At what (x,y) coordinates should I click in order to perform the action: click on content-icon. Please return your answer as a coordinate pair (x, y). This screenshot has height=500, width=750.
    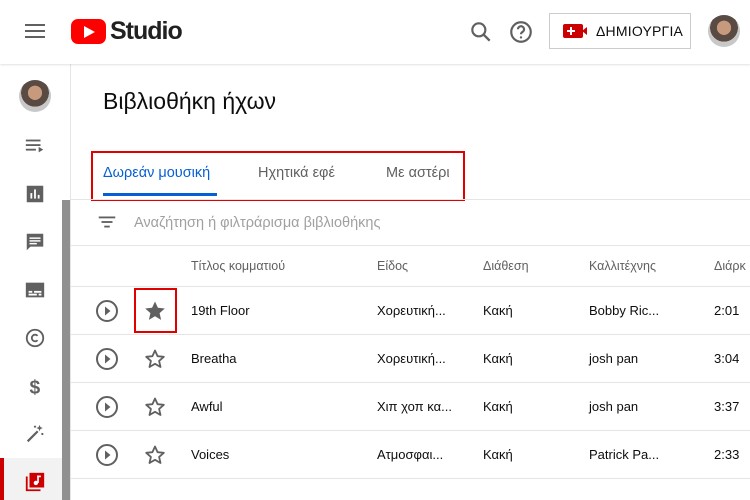
    Looking at the image, I should click on (34, 146).